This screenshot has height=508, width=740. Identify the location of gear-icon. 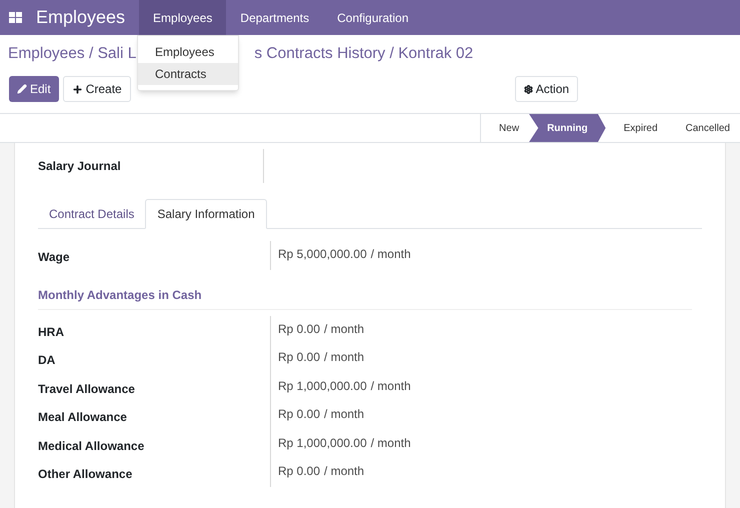
(528, 89).